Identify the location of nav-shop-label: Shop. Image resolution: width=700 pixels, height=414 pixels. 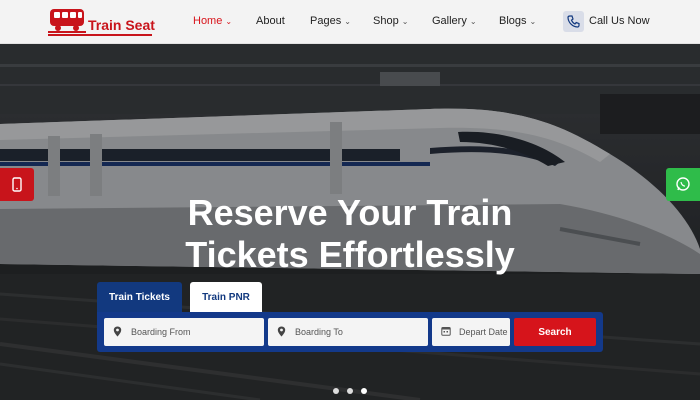
(386, 21).